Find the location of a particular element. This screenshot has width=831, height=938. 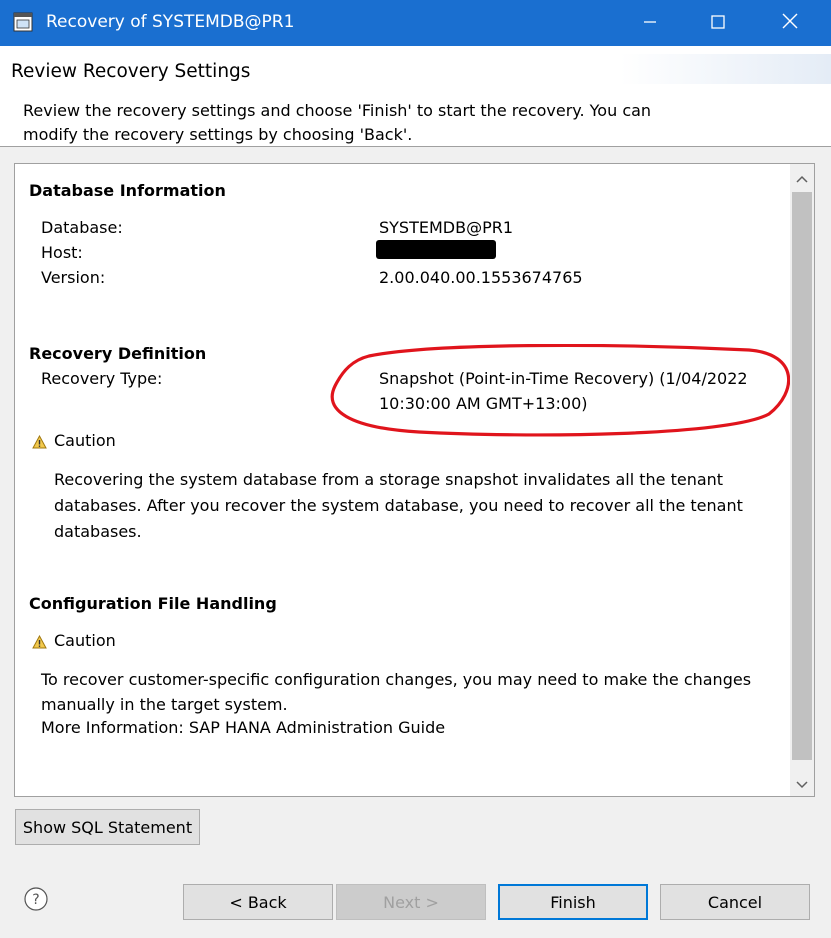

help-icon: ? is located at coordinates (36, 899).